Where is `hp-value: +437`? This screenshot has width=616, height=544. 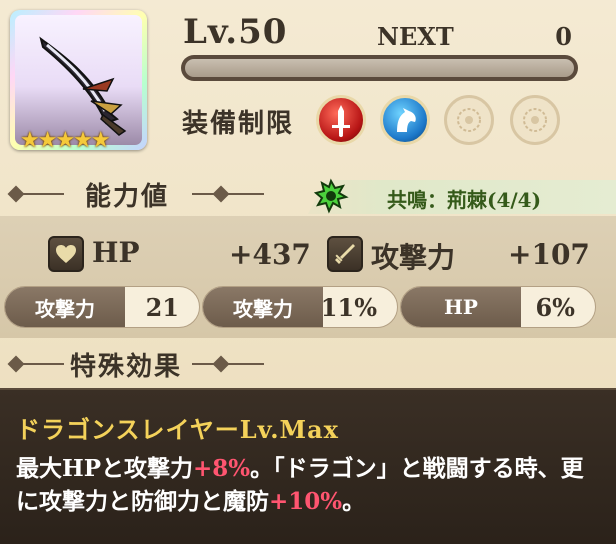 hp-value: +437 is located at coordinates (270, 254).